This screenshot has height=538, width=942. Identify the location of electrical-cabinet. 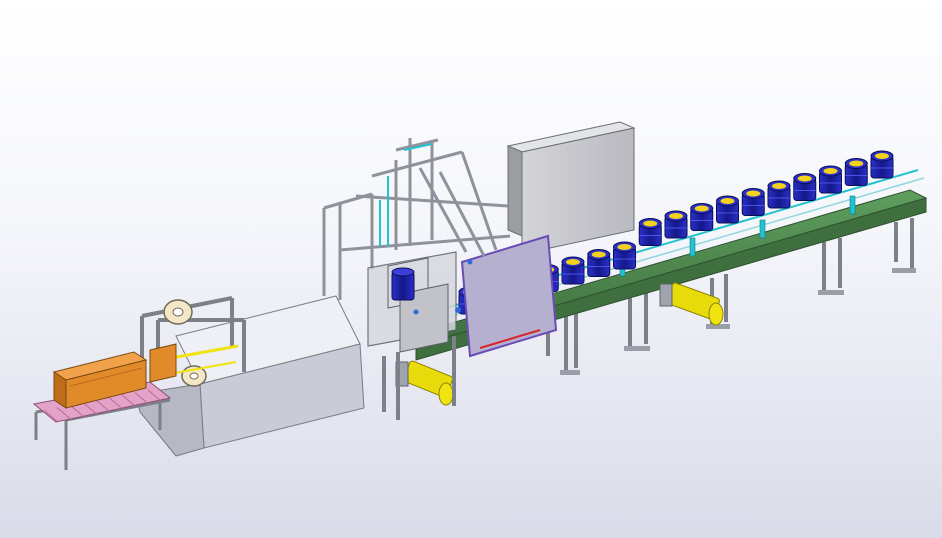
(571, 188).